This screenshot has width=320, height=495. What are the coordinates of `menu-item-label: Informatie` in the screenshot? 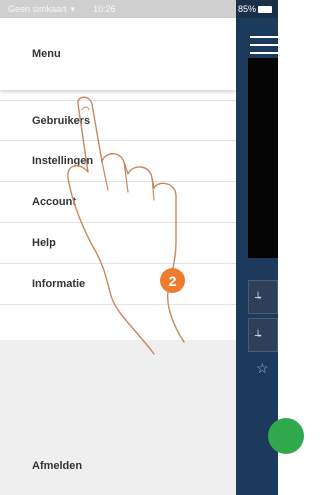 It's located at (59, 284).